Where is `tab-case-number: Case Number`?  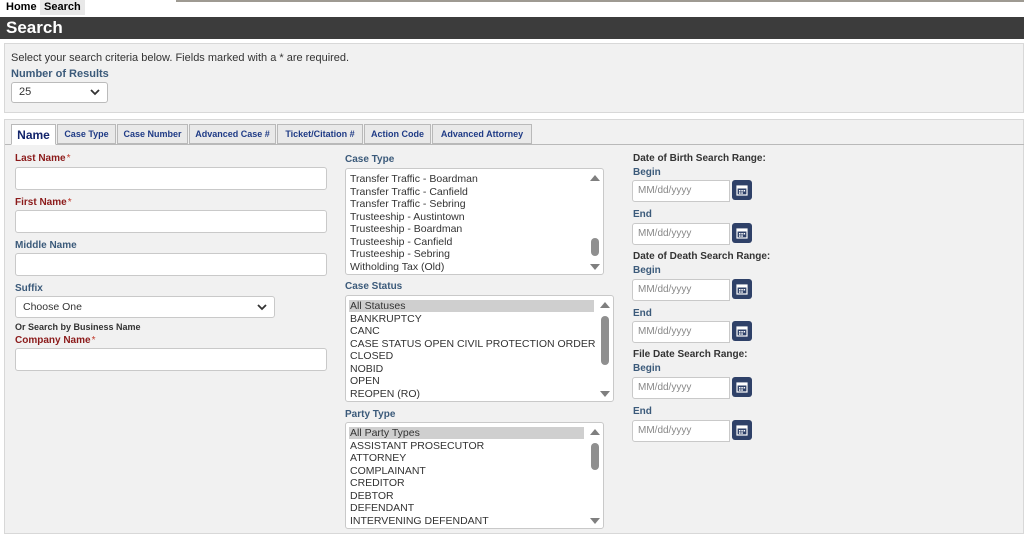
tab-case-number: Case Number is located at coordinates (152, 134).